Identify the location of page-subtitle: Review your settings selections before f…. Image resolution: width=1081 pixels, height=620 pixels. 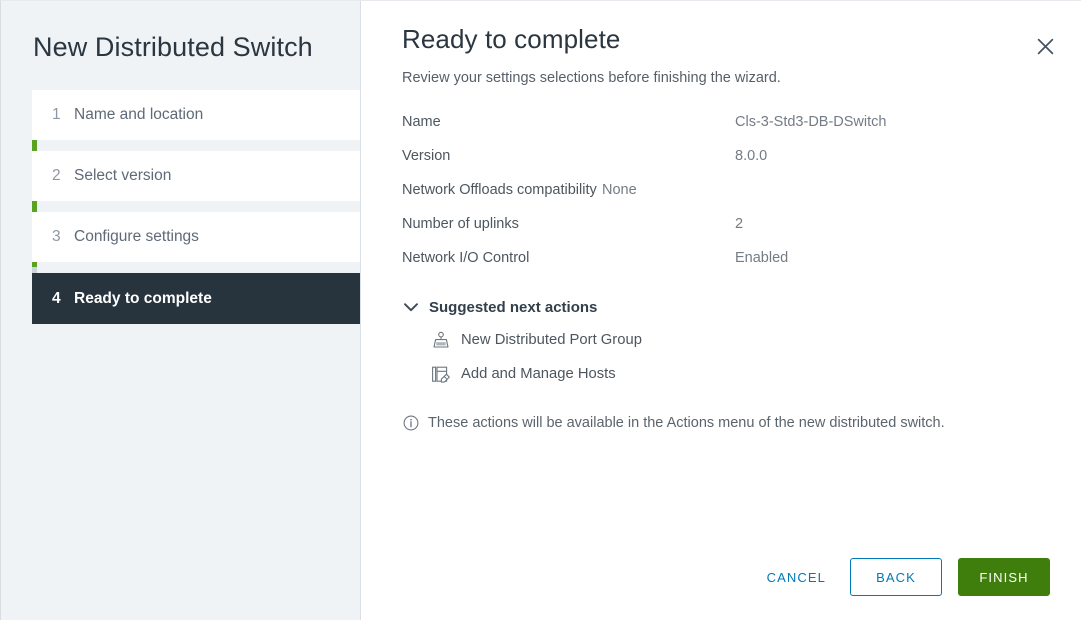
(591, 78).